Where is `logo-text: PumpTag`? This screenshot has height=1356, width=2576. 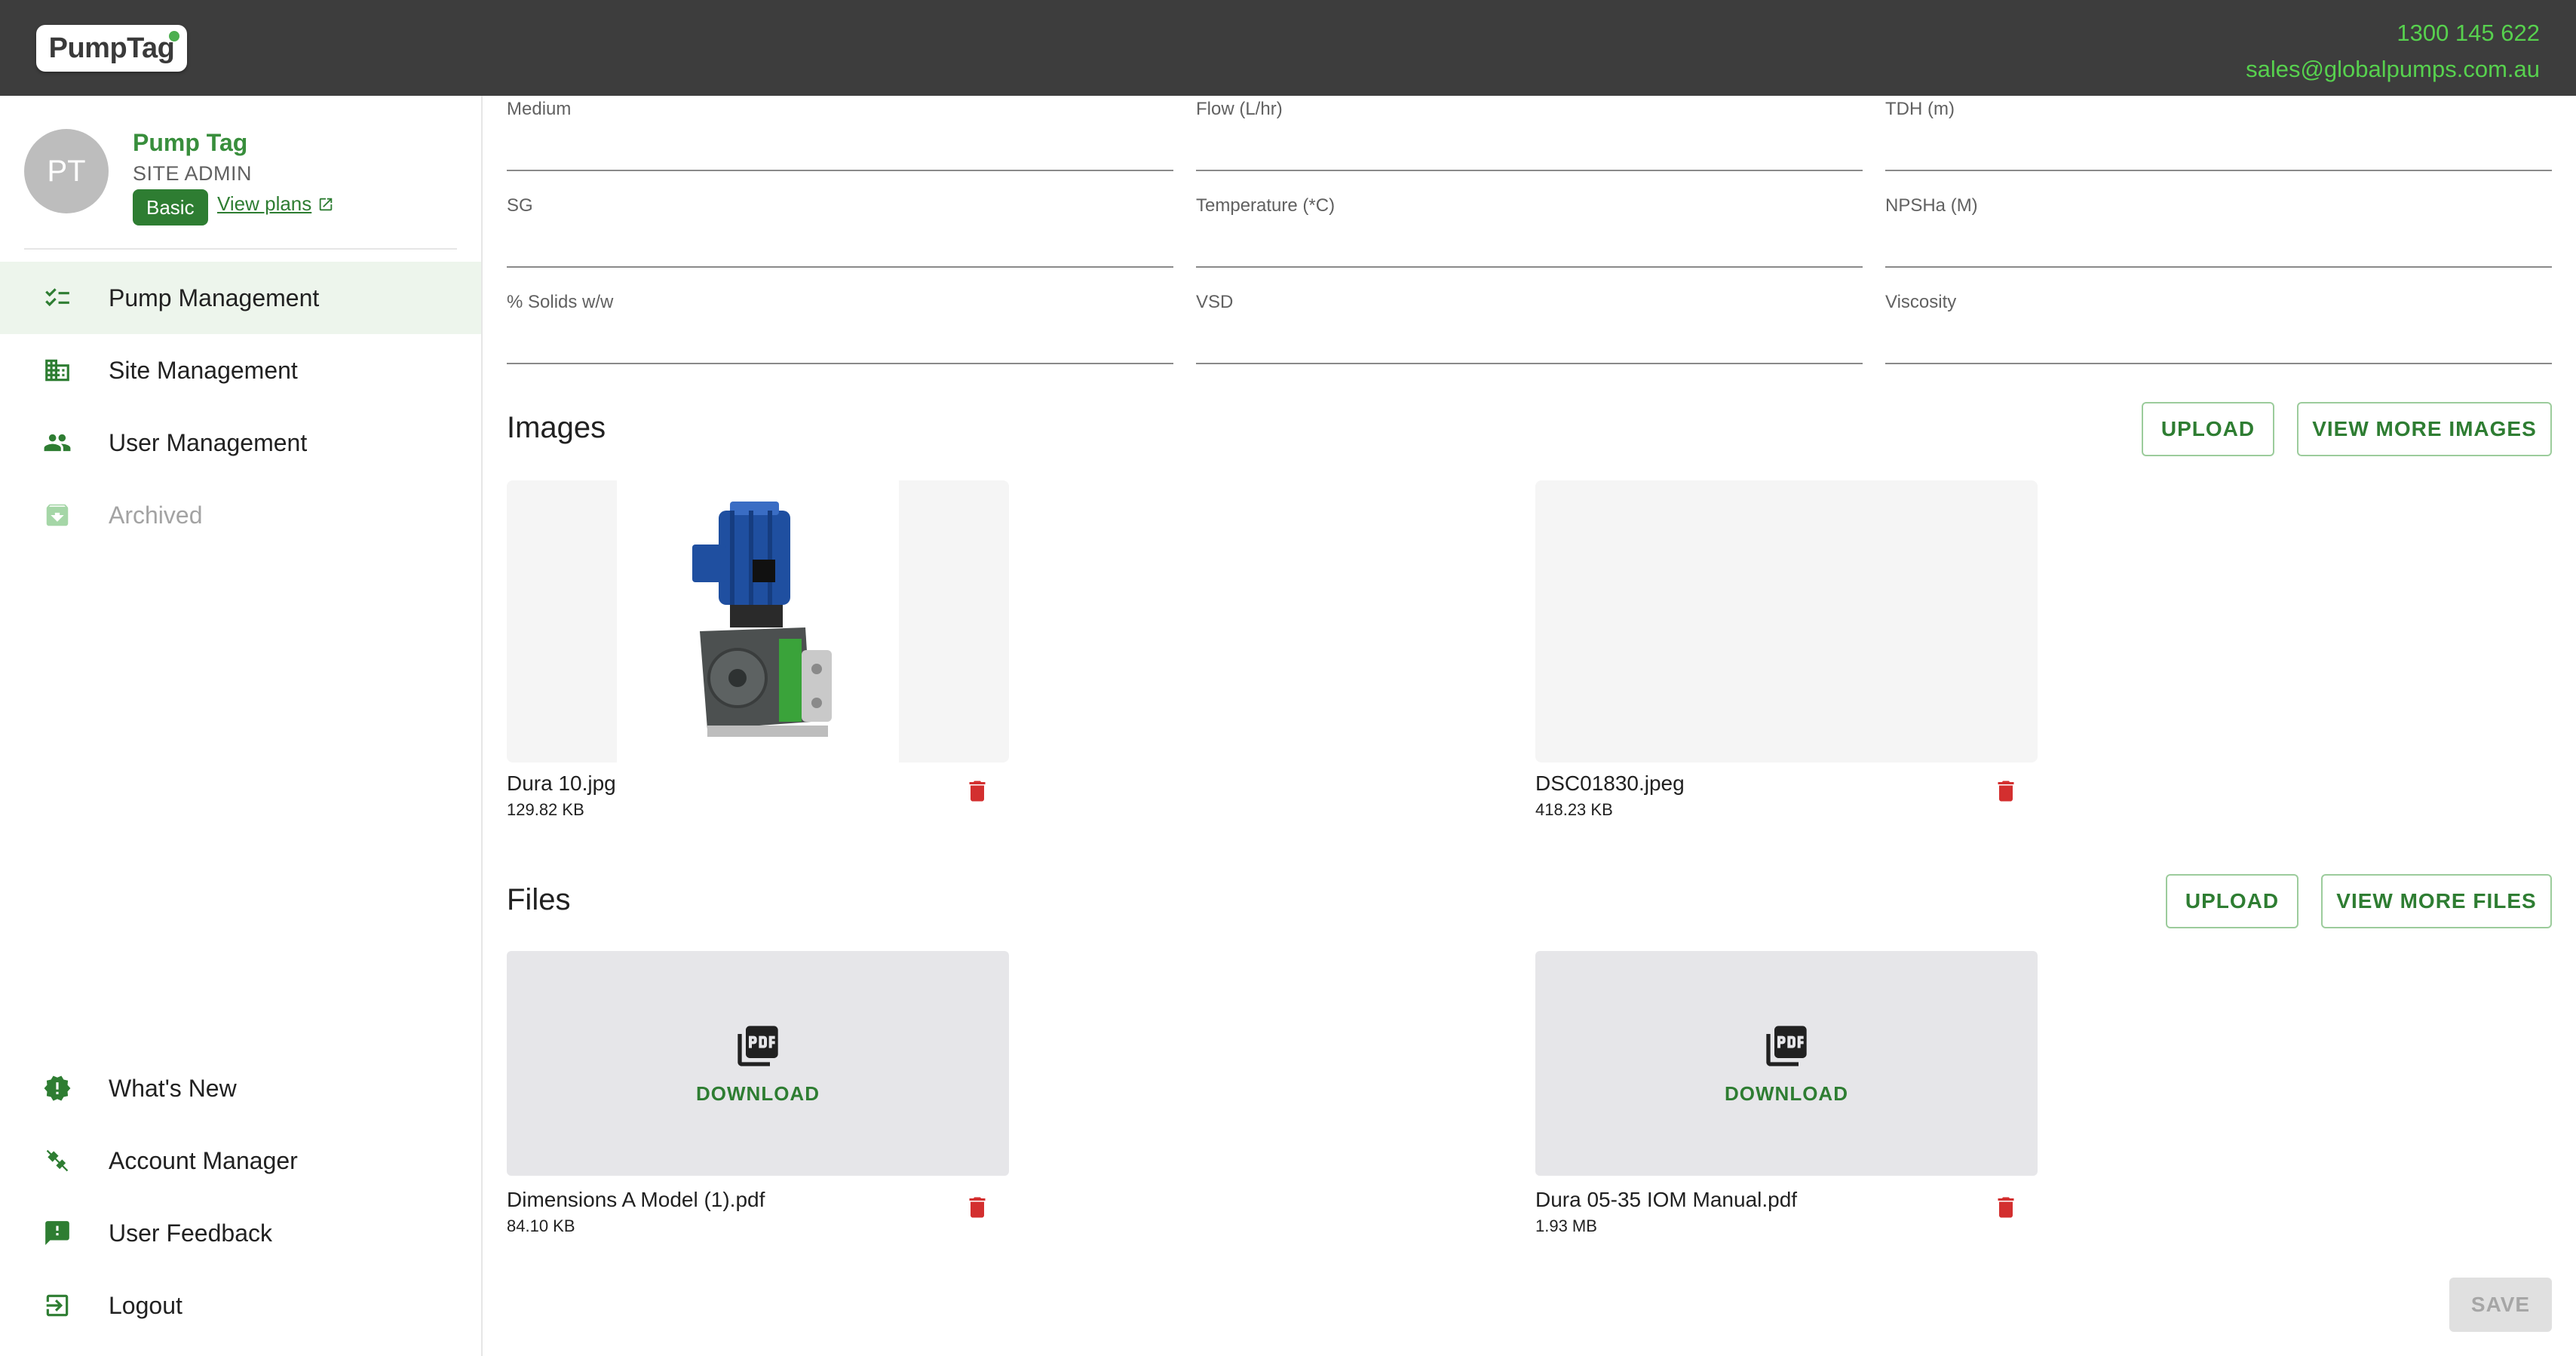 logo-text: PumpTag is located at coordinates (111, 48).